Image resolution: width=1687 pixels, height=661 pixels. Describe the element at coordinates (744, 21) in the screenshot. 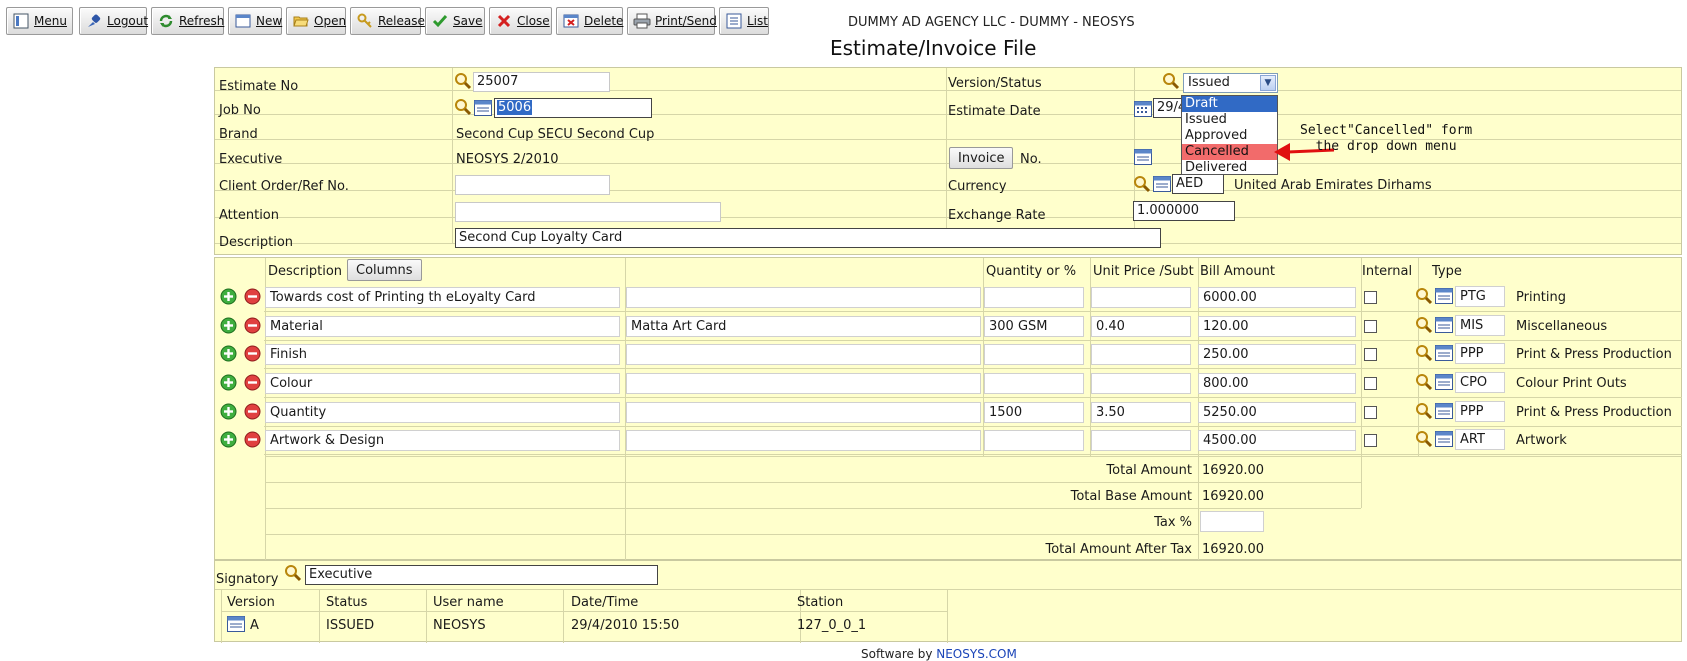

I see `list-button: List` at that location.